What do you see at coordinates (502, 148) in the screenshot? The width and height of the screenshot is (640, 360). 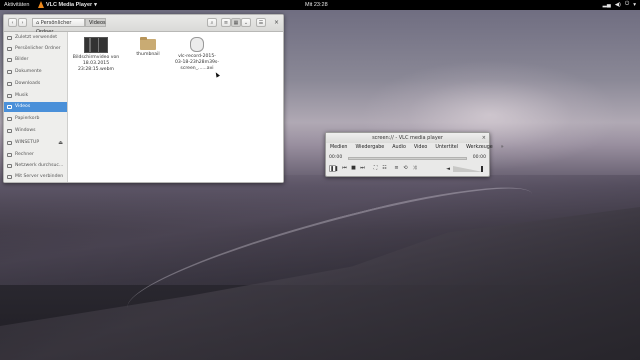 I see `menu-overflow-icon: »` at bounding box center [502, 148].